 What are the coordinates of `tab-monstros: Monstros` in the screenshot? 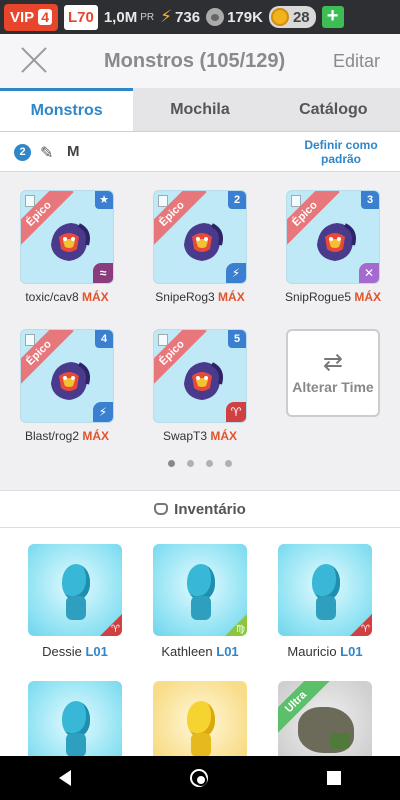 It's located at (67, 109).